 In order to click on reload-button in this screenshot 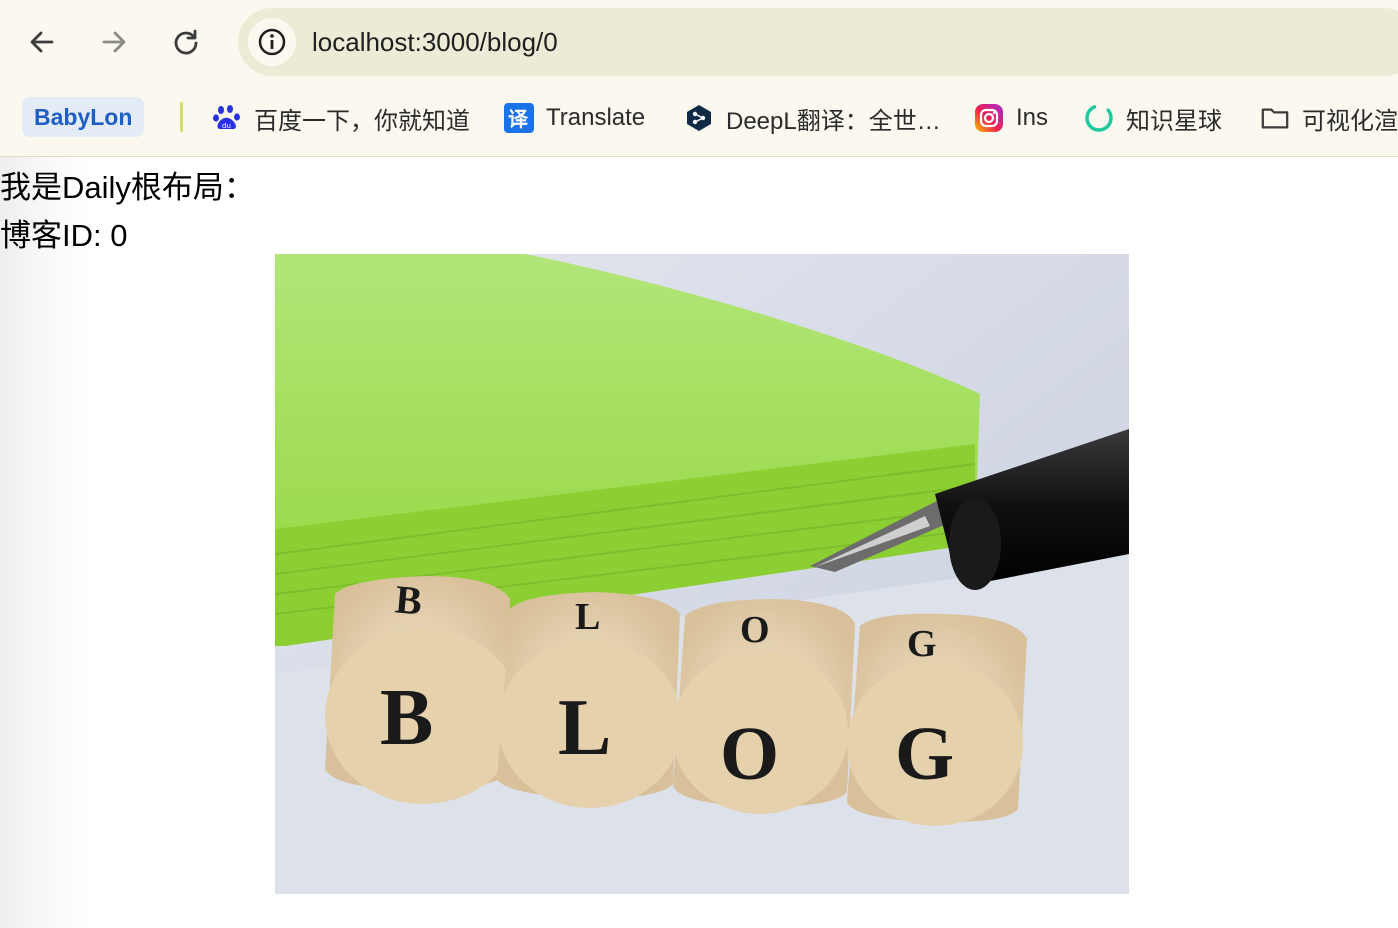, I will do `click(186, 42)`.